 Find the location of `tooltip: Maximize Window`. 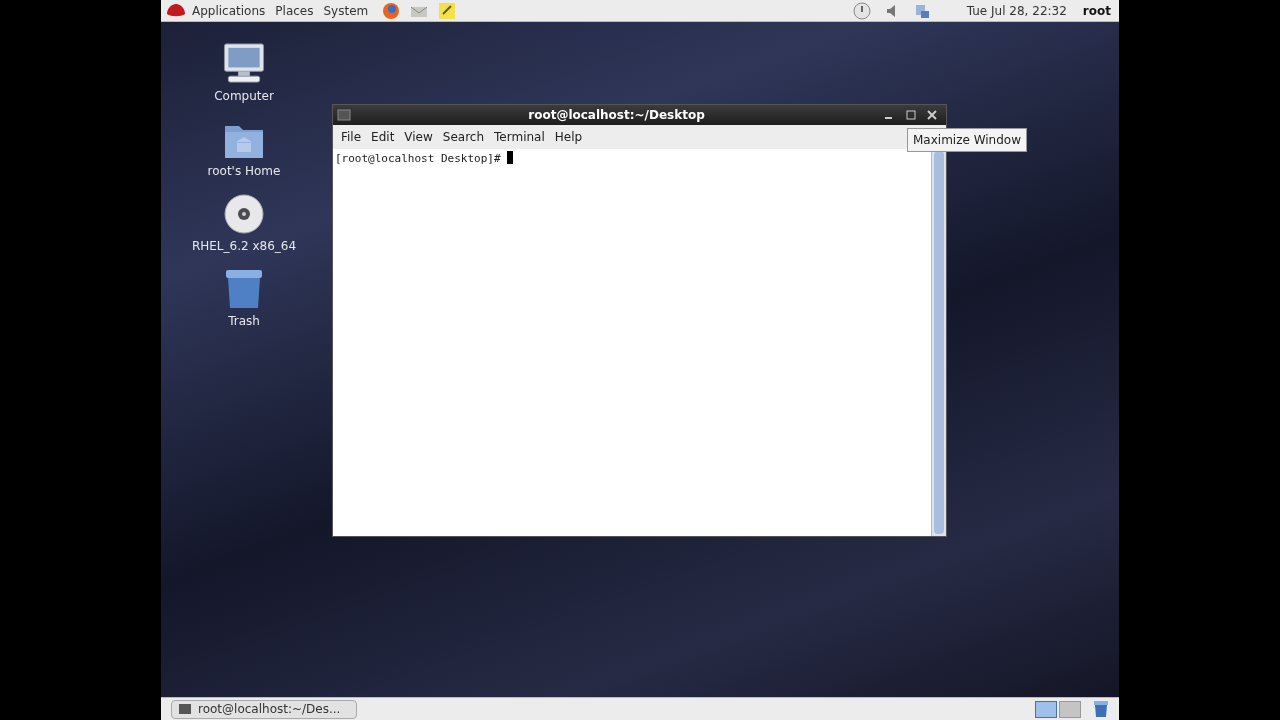

tooltip: Maximize Window is located at coordinates (967, 140).